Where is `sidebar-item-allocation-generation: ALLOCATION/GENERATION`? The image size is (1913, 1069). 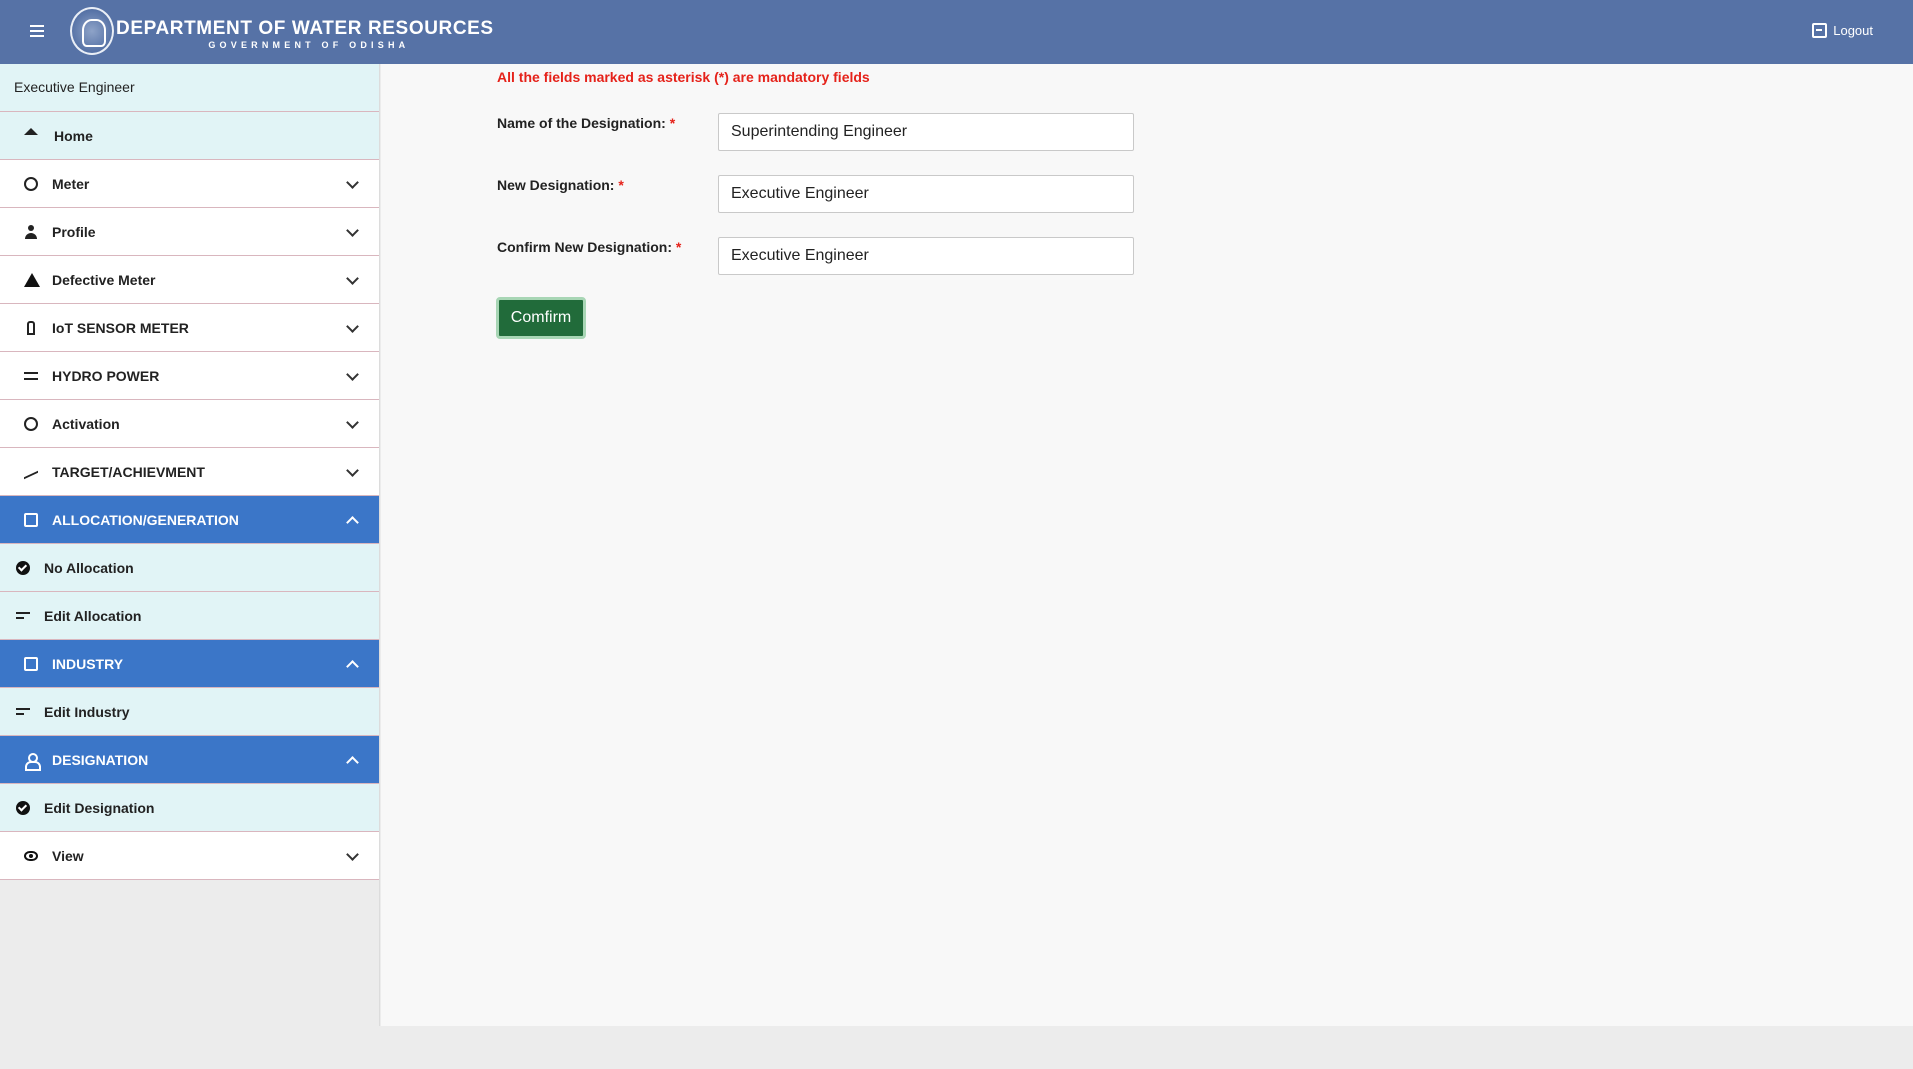 sidebar-item-allocation-generation: ALLOCATION/GENERATION is located at coordinates (189, 520).